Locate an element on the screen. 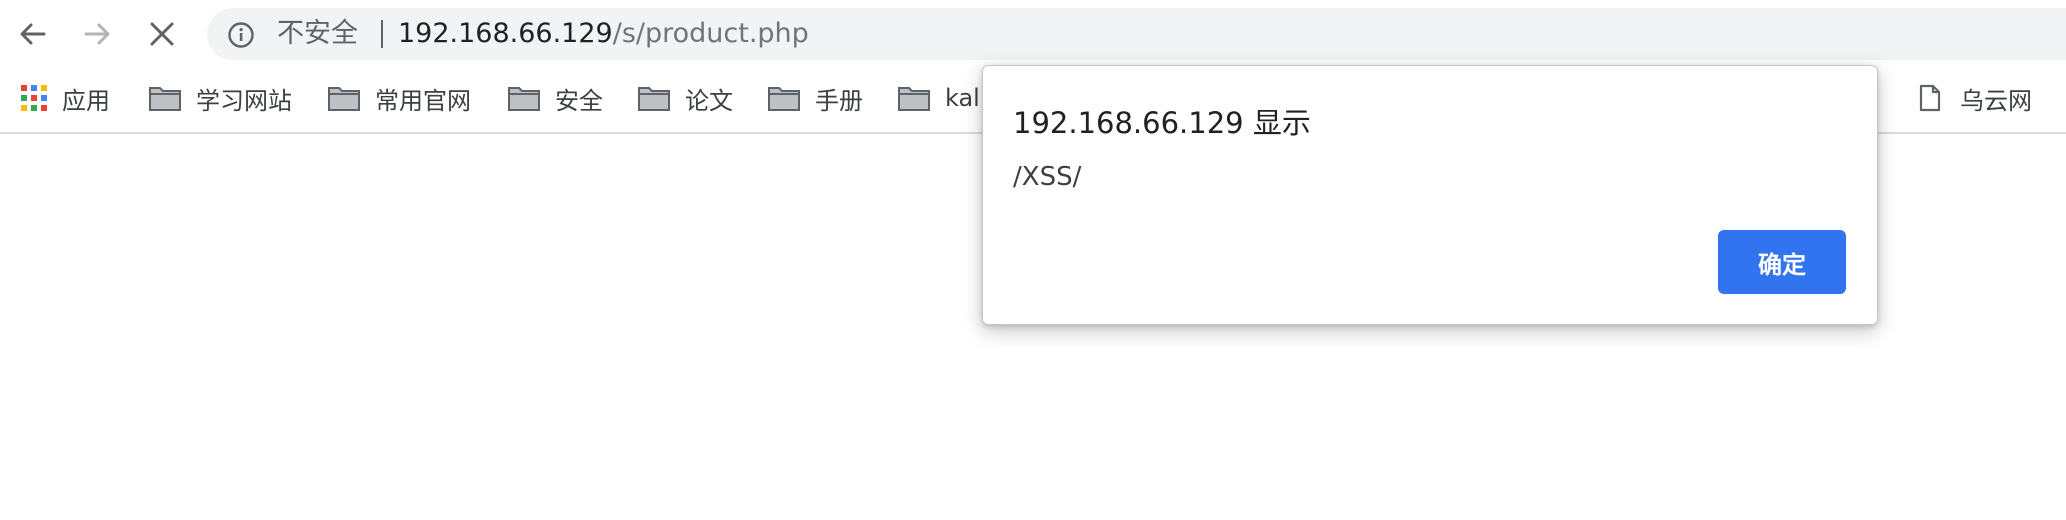 This screenshot has width=2066, height=520. forward-button is located at coordinates (97, 34).